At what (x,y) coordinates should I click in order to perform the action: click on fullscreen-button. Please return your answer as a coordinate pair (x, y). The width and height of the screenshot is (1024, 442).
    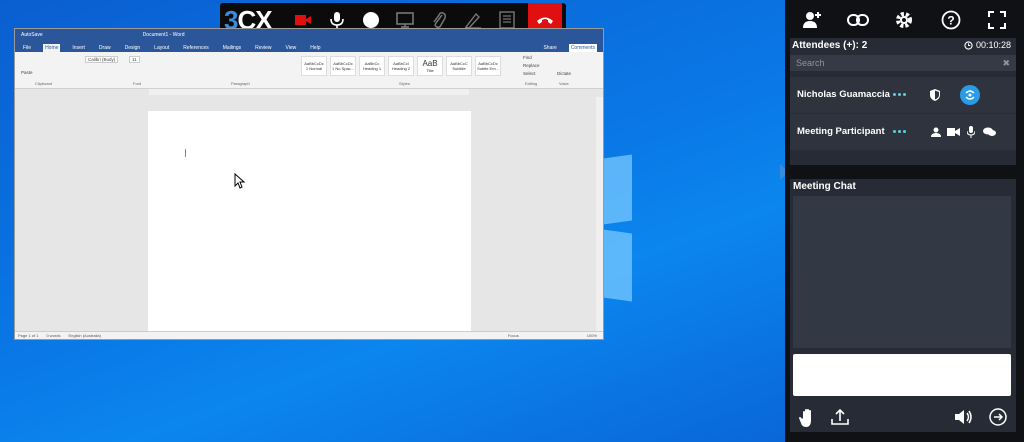
    Looking at the image, I should click on (997, 20).